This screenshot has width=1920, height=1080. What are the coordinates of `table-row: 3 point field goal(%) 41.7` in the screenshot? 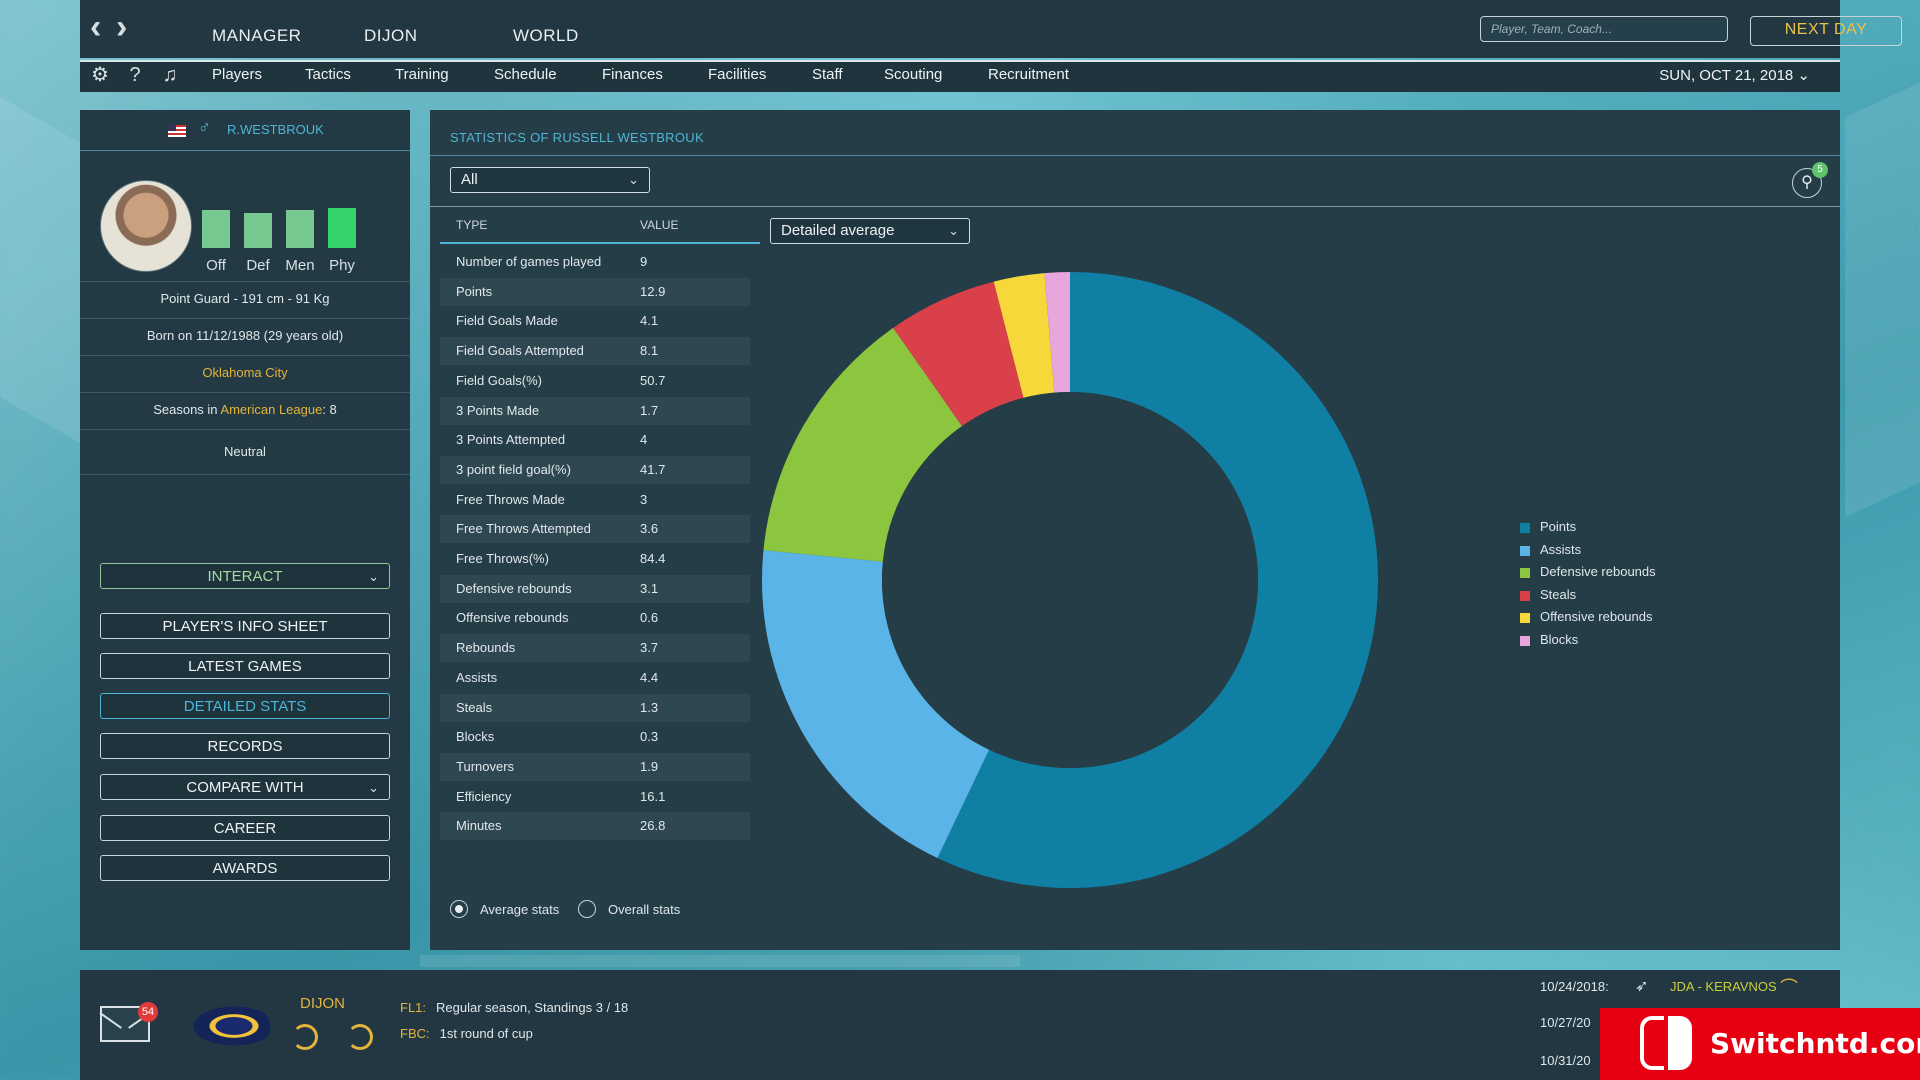 It's located at (595, 469).